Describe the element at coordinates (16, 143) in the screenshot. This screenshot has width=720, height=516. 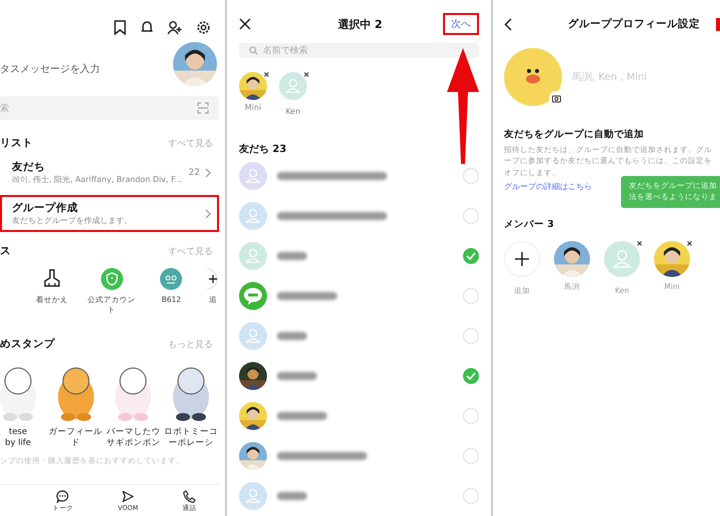
I see `section-title: リスト` at that location.